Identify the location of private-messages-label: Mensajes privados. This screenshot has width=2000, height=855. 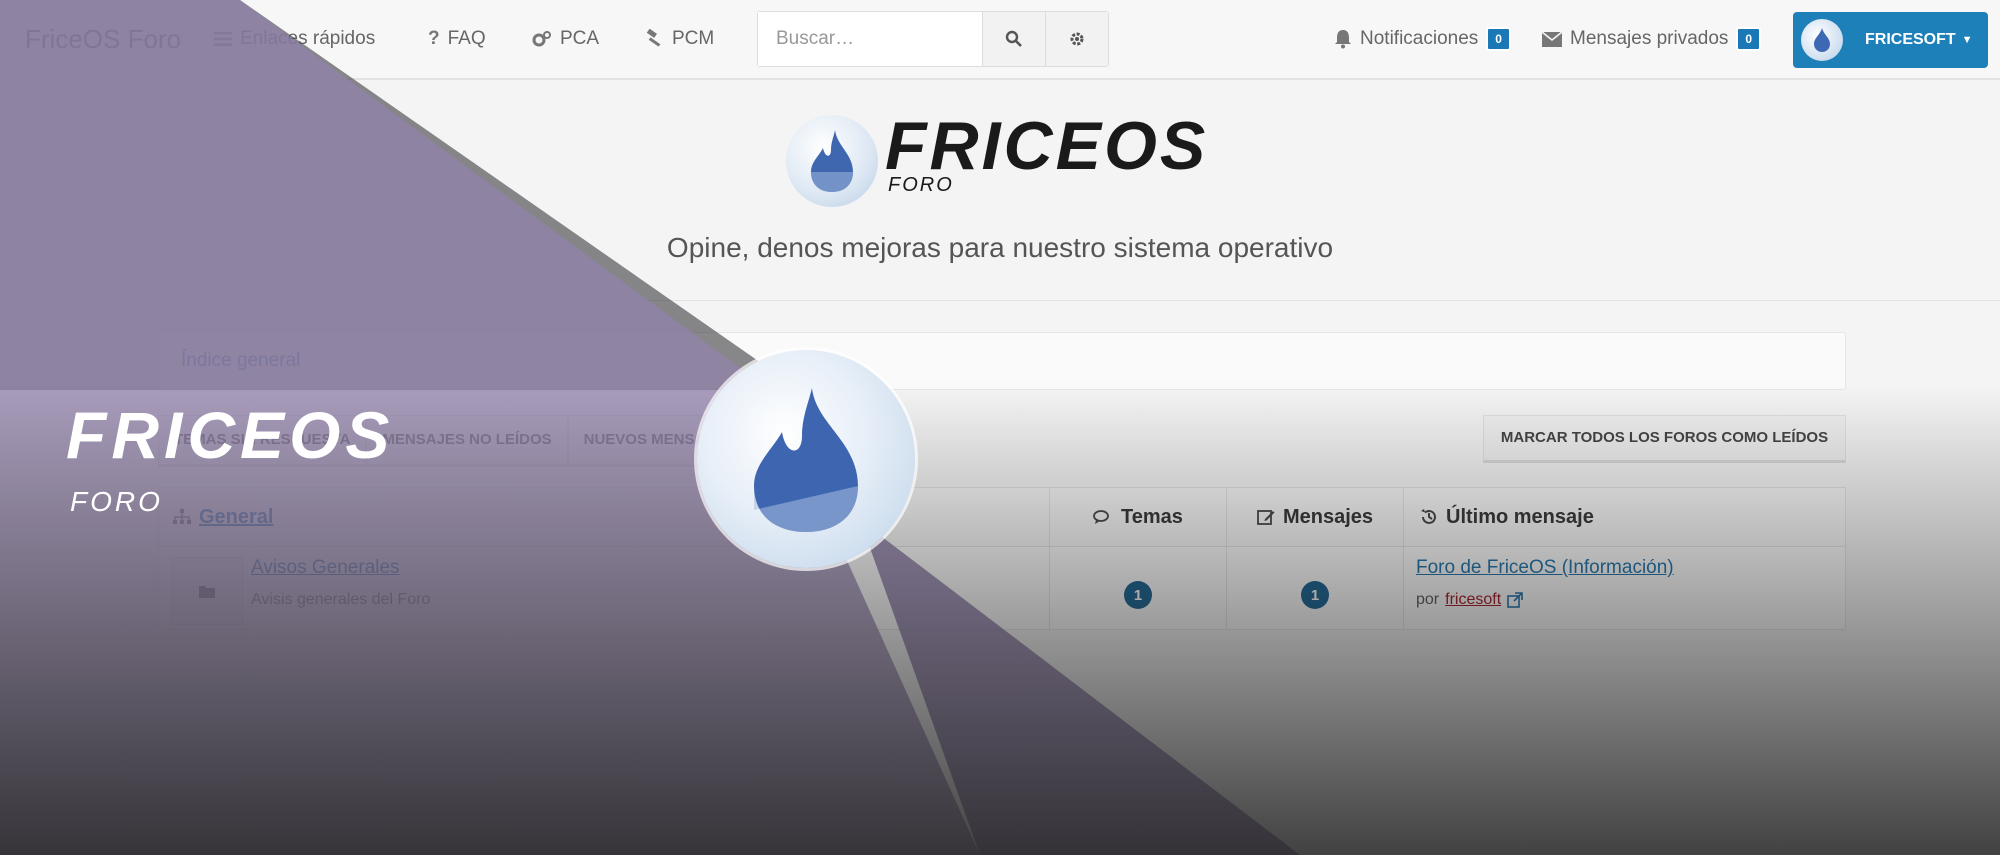
(1649, 38).